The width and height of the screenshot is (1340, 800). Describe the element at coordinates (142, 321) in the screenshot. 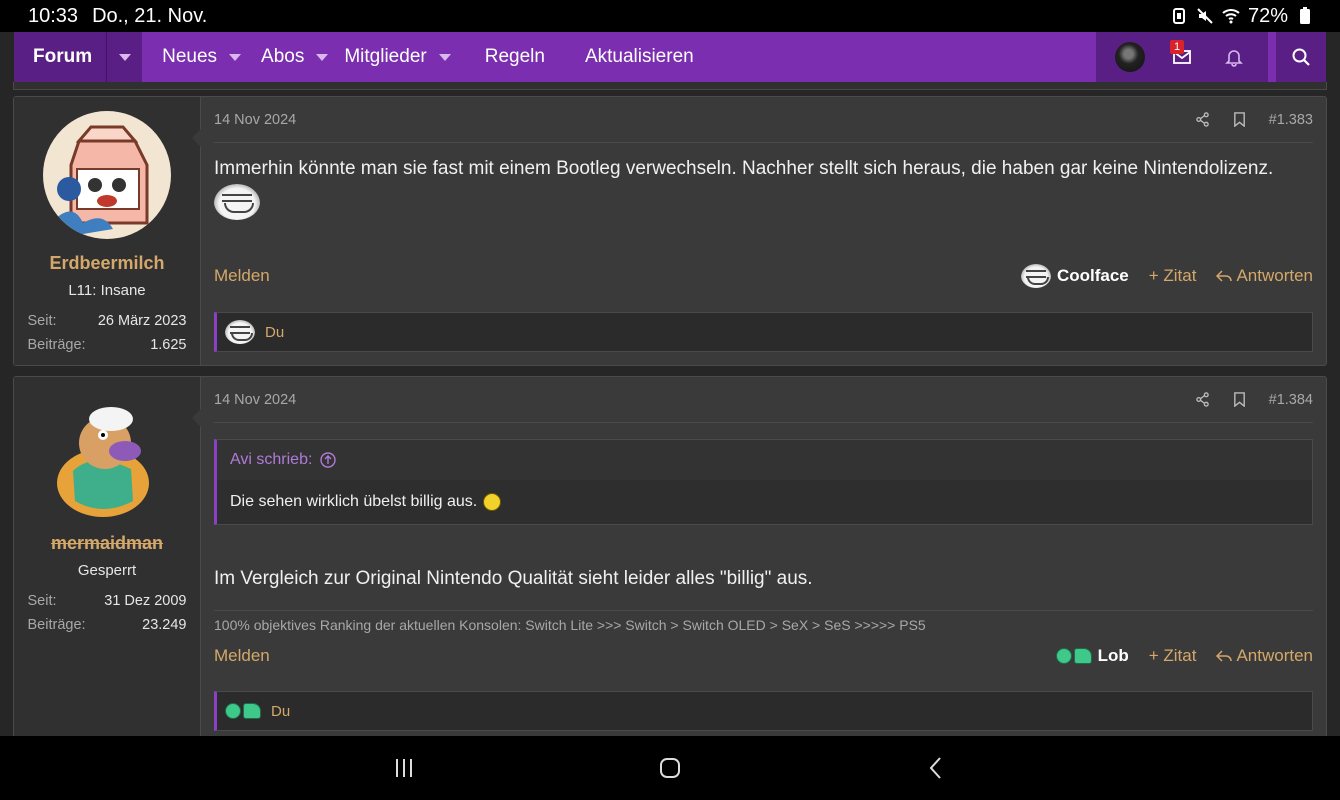

I see `join-date: 26 März 2023` at that location.